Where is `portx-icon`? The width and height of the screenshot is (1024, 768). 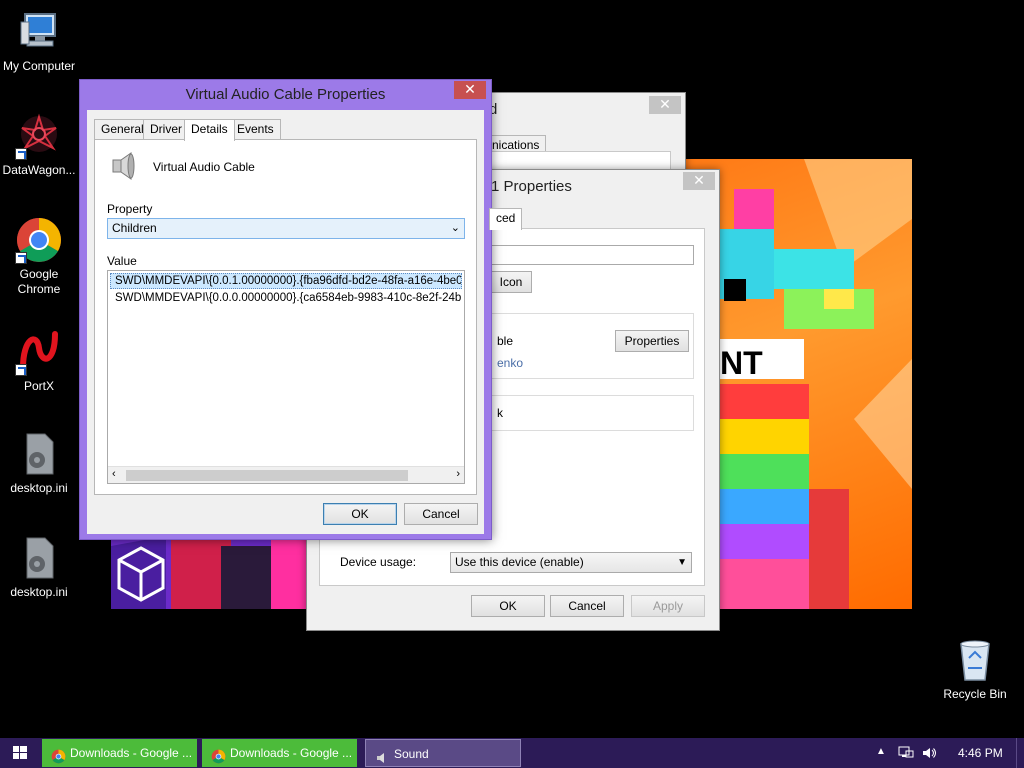 portx-icon is located at coordinates (39, 352).